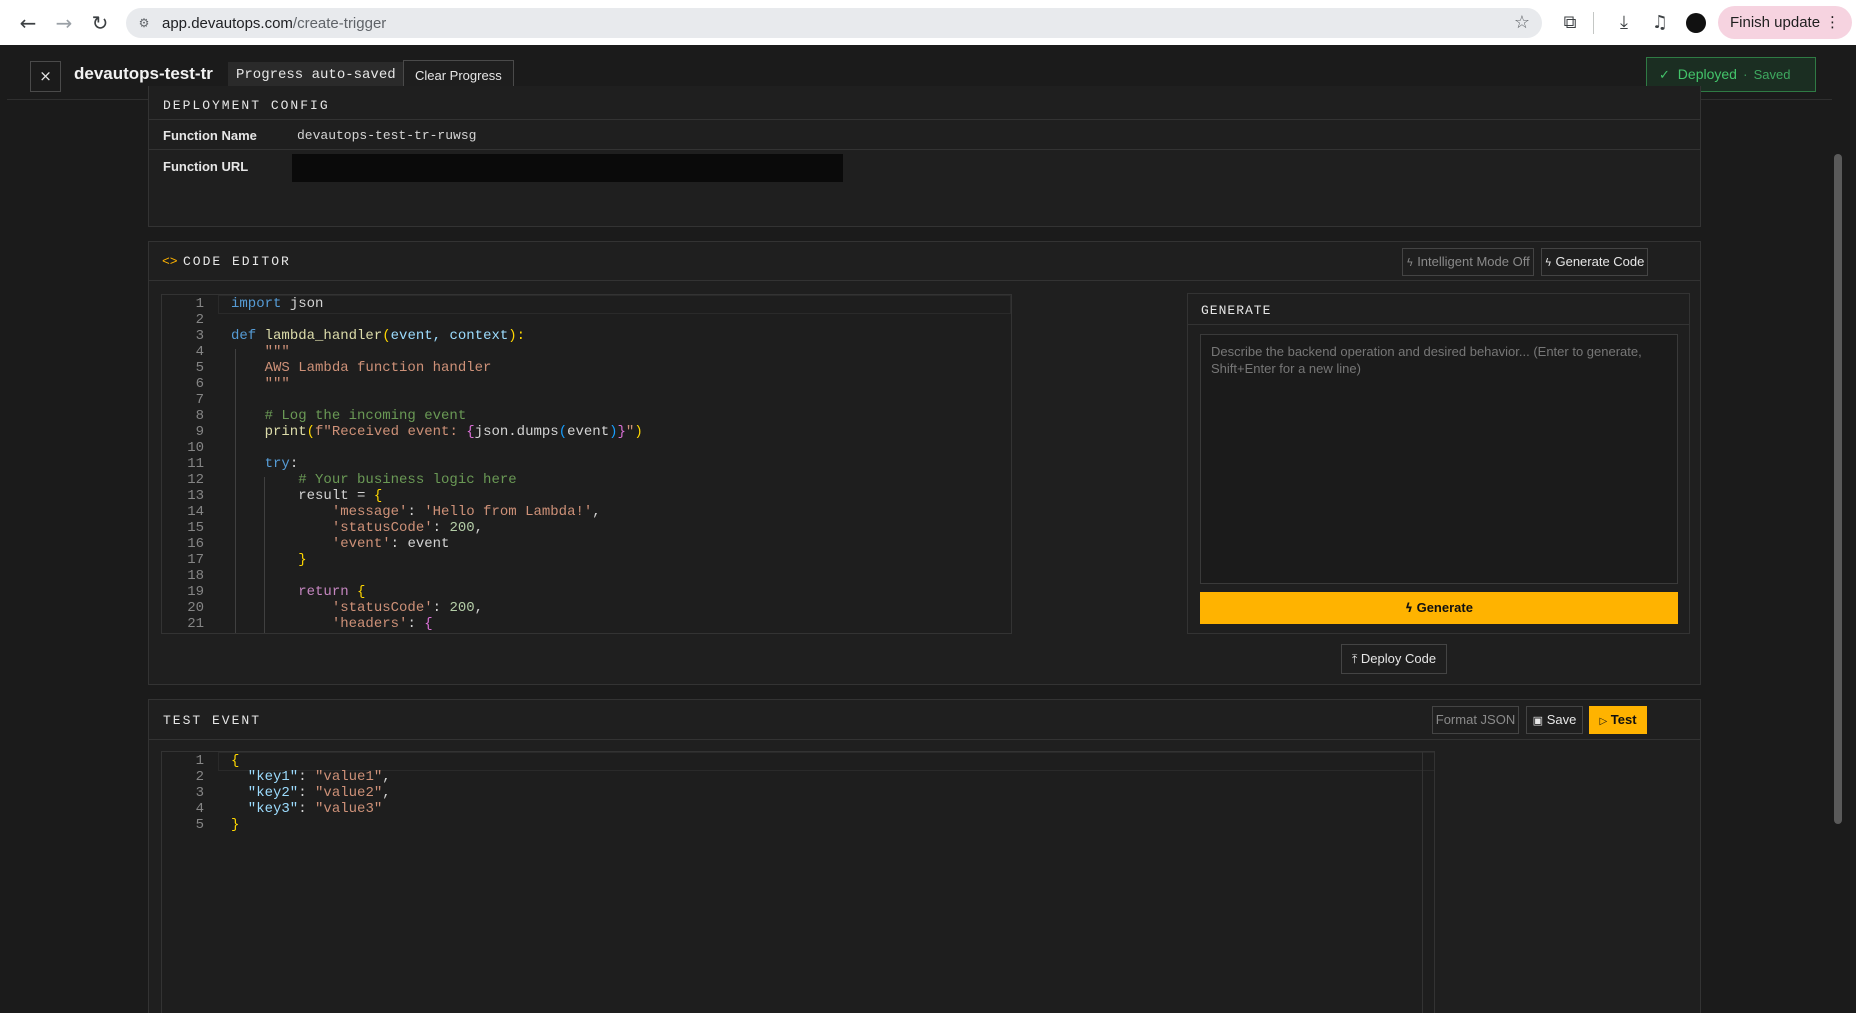 Image resolution: width=1856 pixels, height=1013 pixels. I want to click on generate-title: GENERATE, so click(1236, 310).